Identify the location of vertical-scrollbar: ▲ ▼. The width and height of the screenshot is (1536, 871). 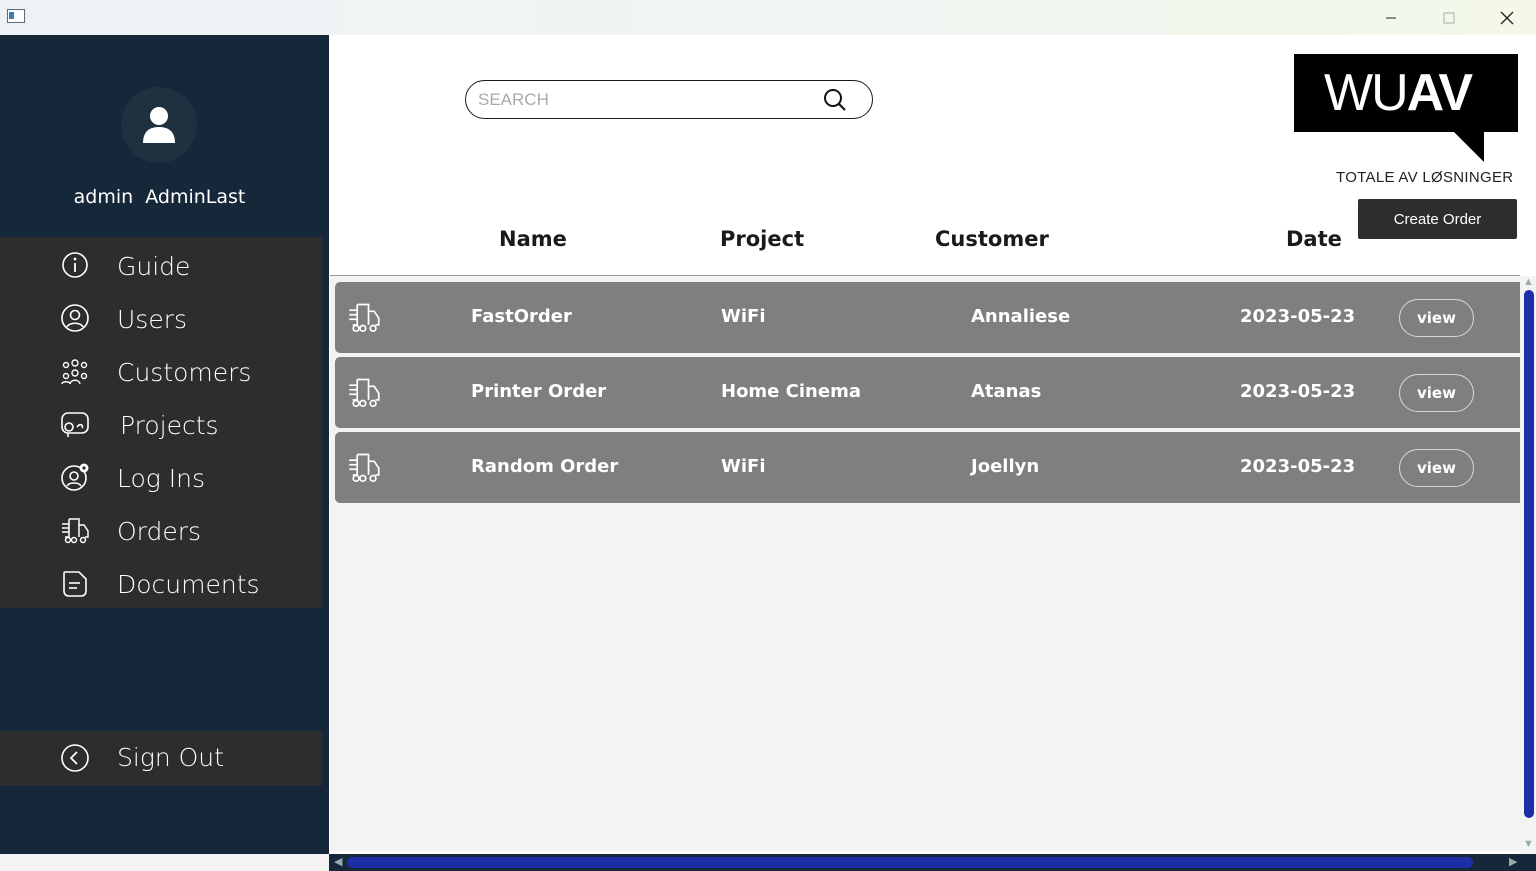
(1528, 565).